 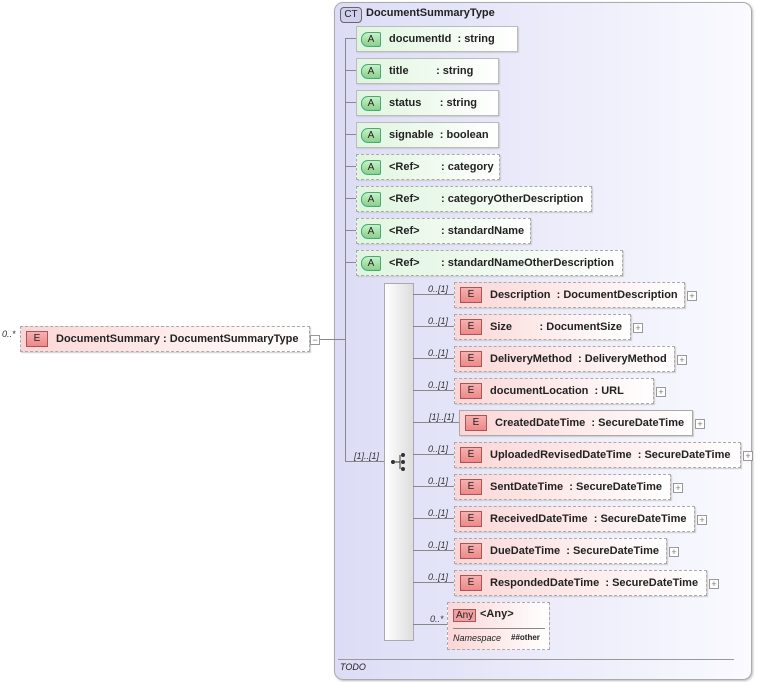 I want to click on complex-type-badge: CT, so click(x=351, y=15).